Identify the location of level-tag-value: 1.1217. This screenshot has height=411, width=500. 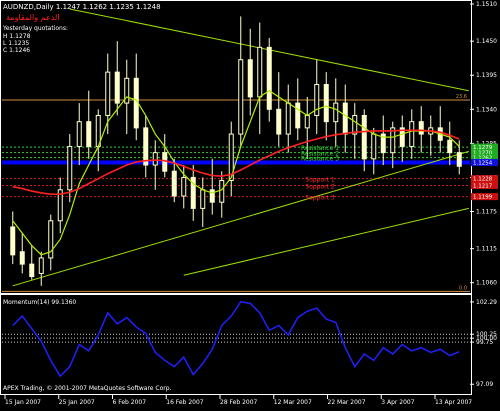
(483, 186).